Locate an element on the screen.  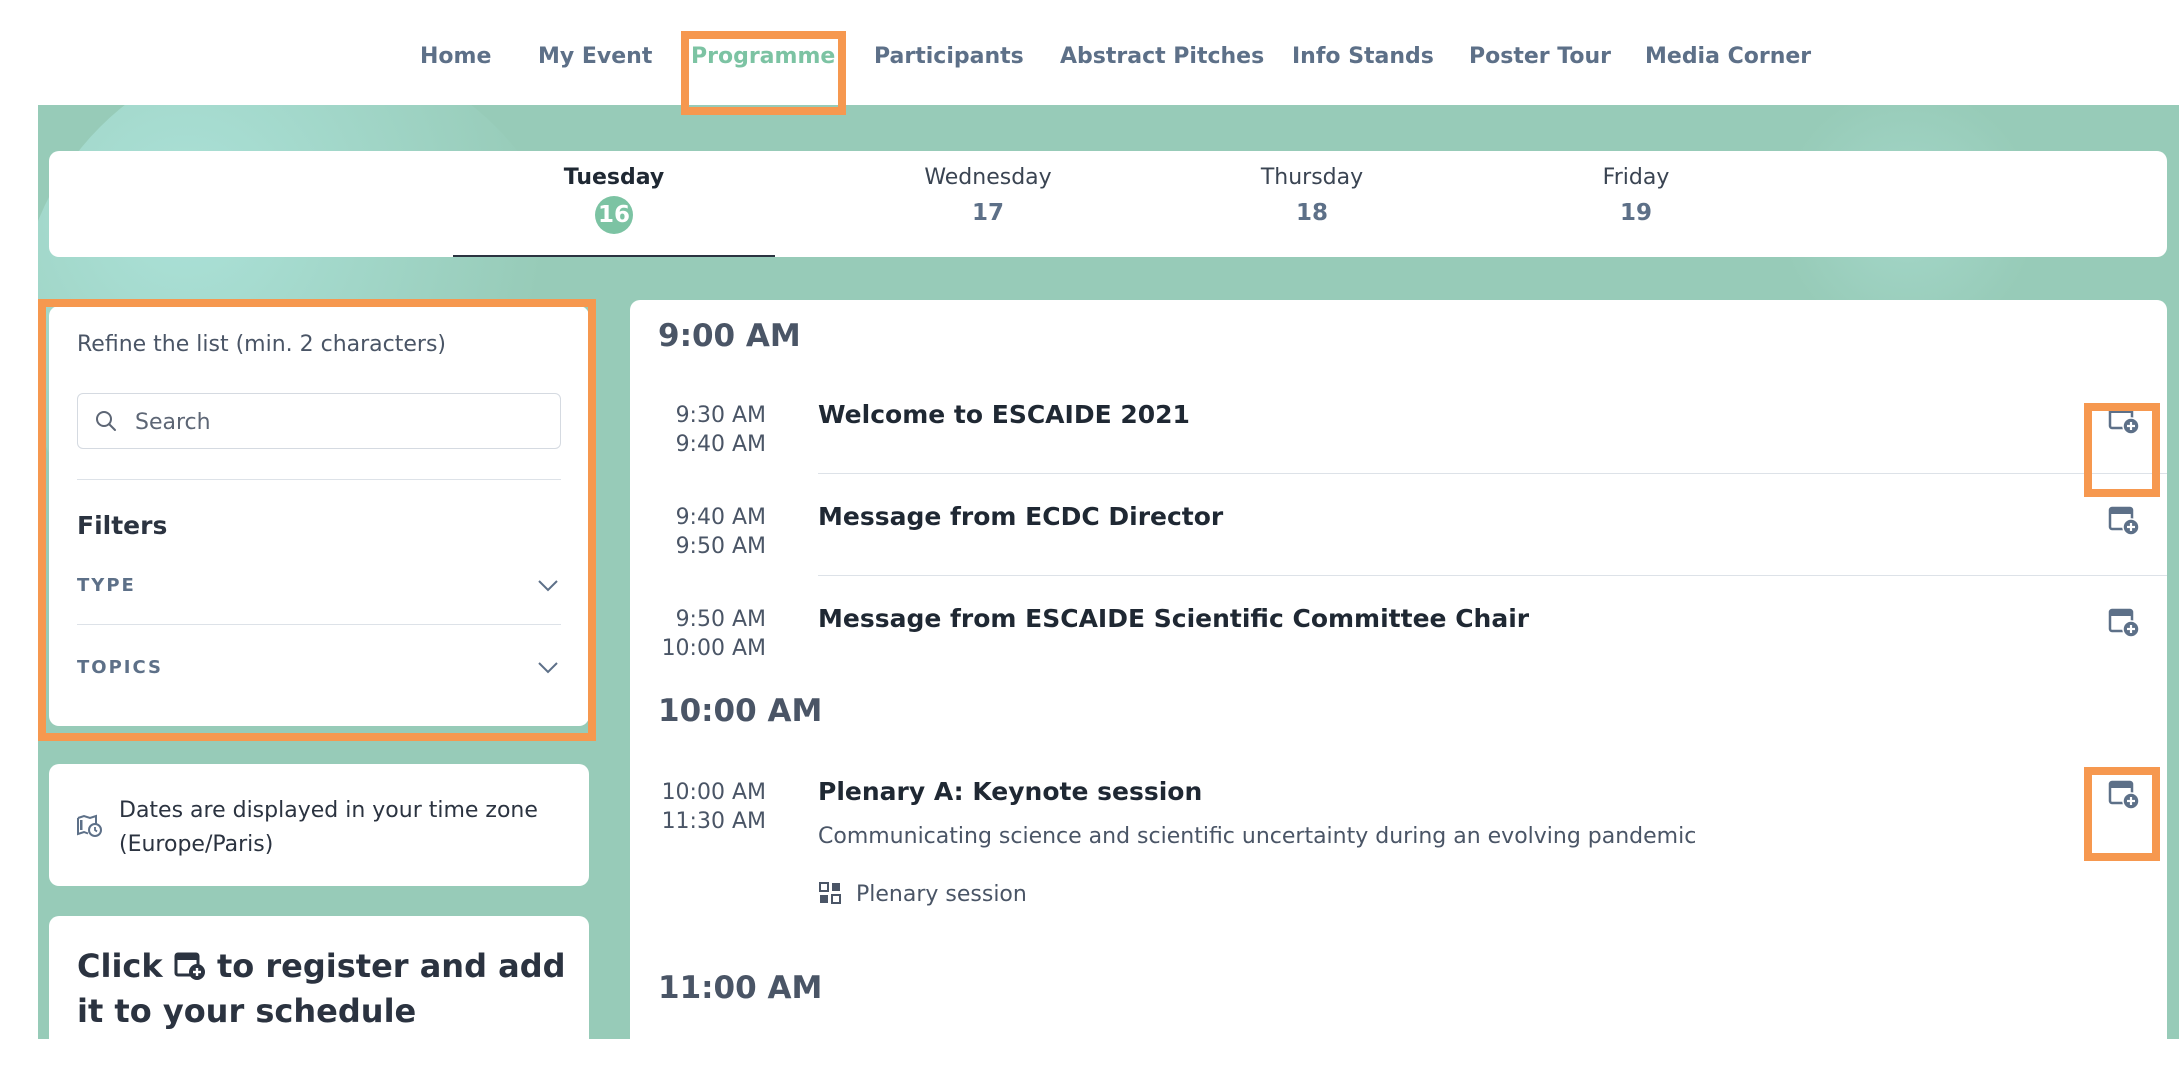
tip-text-before: Click is located at coordinates (120, 966).